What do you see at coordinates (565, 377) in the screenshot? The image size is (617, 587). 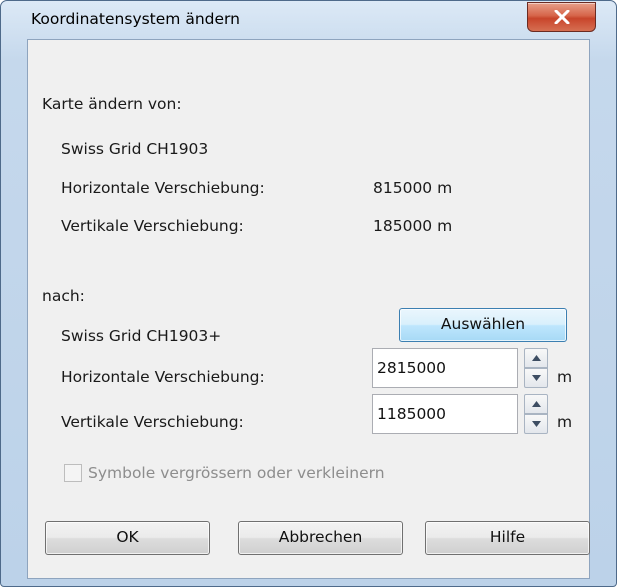 I see `horizontal-unit: m` at bounding box center [565, 377].